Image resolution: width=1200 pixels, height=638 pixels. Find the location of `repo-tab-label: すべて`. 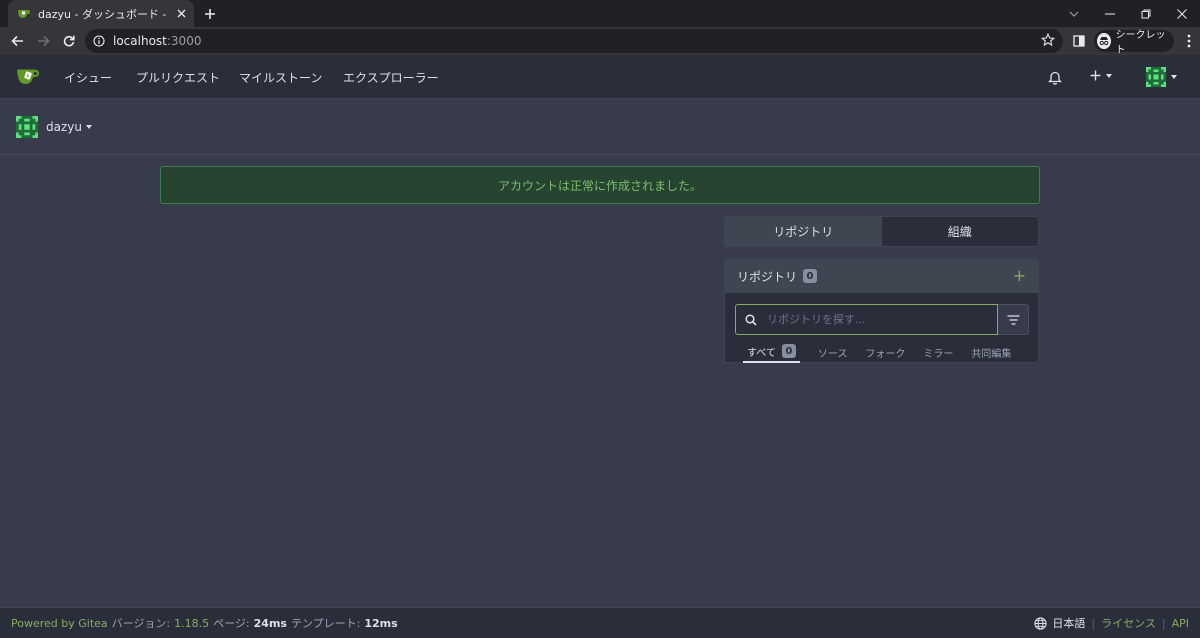

repo-tab-label: すべて is located at coordinates (761, 353).